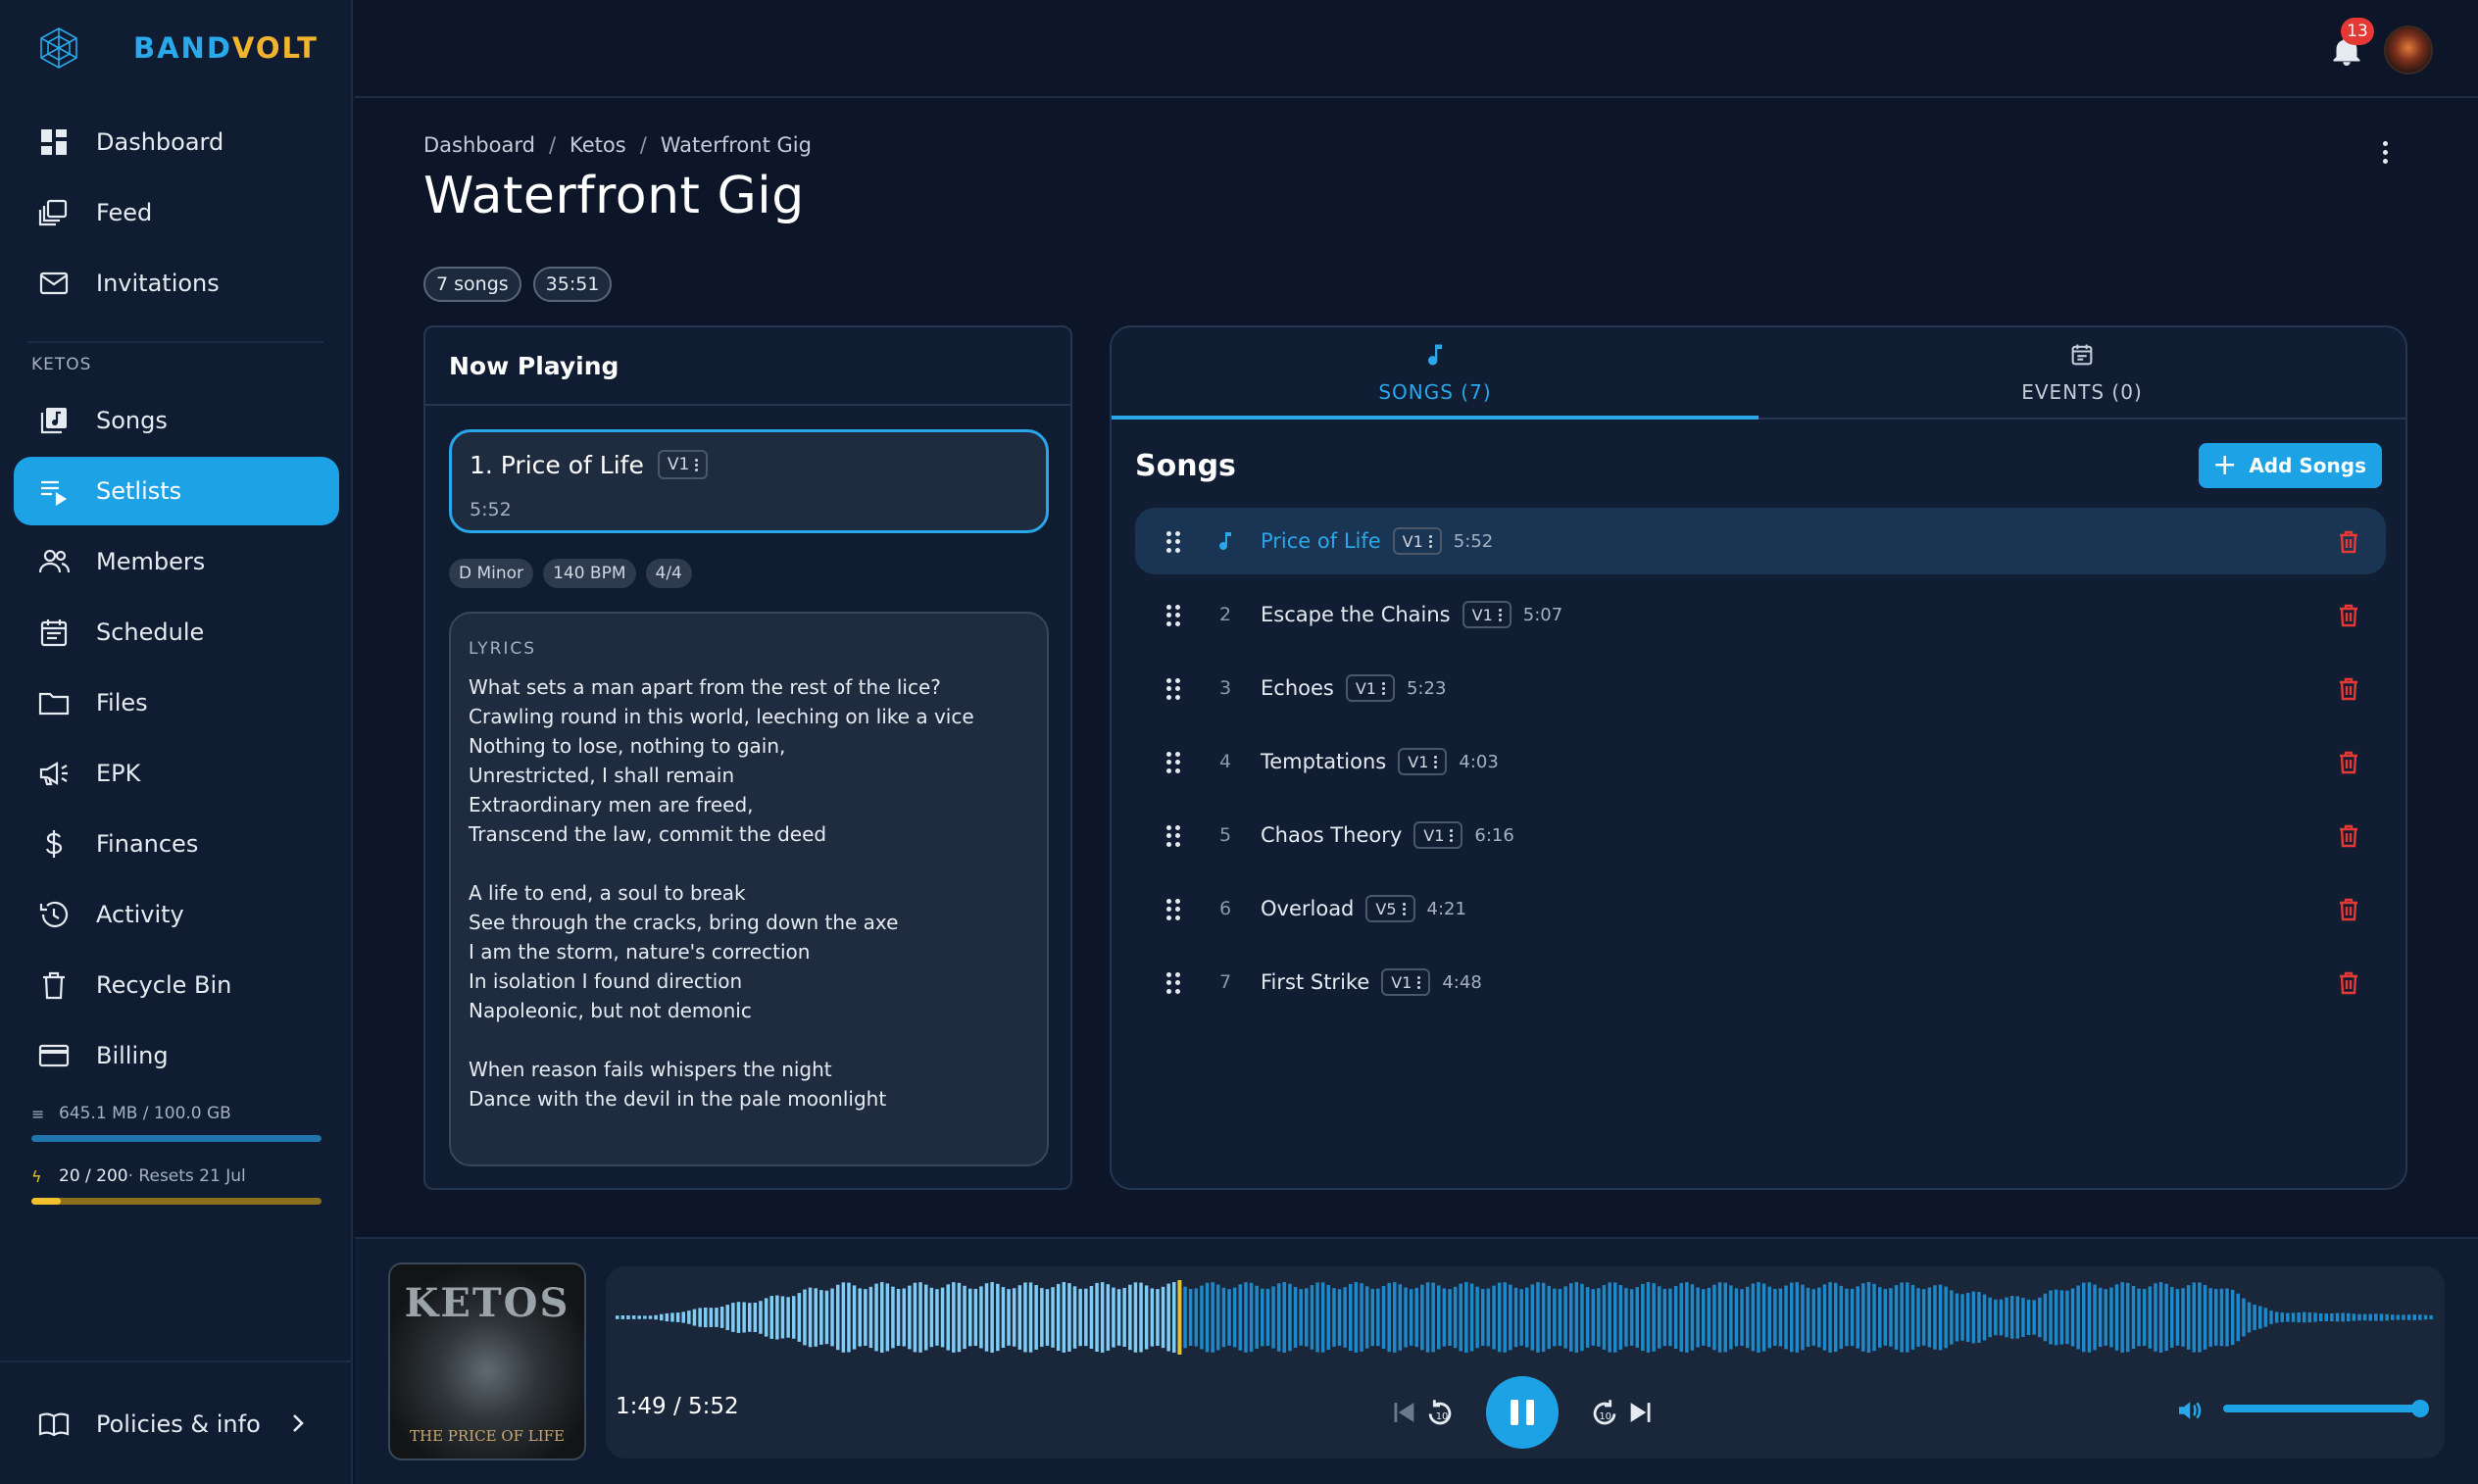 Image resolution: width=2478 pixels, height=1484 pixels. I want to click on skip-previous-icon, so click(1402, 1412).